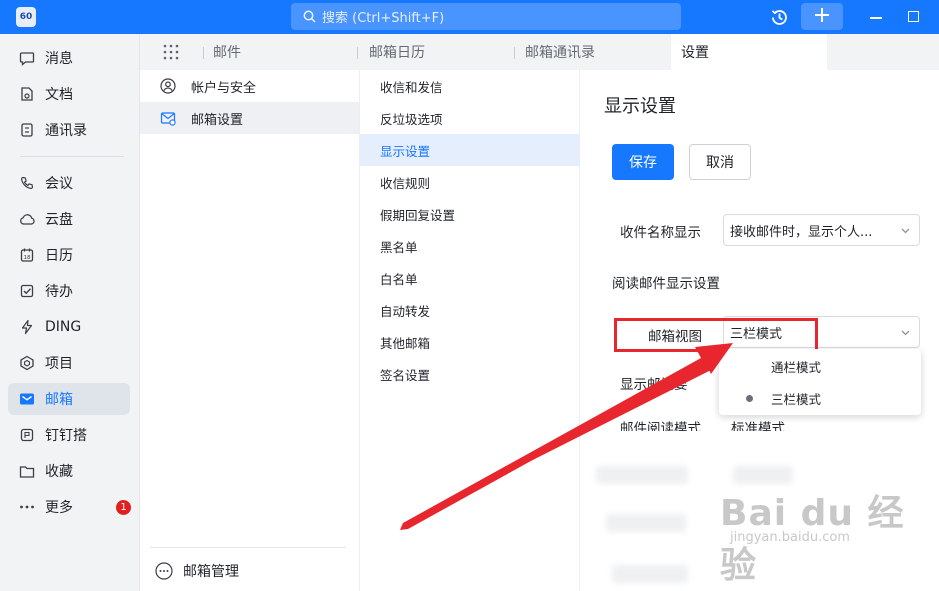 The width and height of the screenshot is (939, 591). What do you see at coordinates (716, 335) in the screenshot?
I see `annotation-highlight-box` at bounding box center [716, 335].